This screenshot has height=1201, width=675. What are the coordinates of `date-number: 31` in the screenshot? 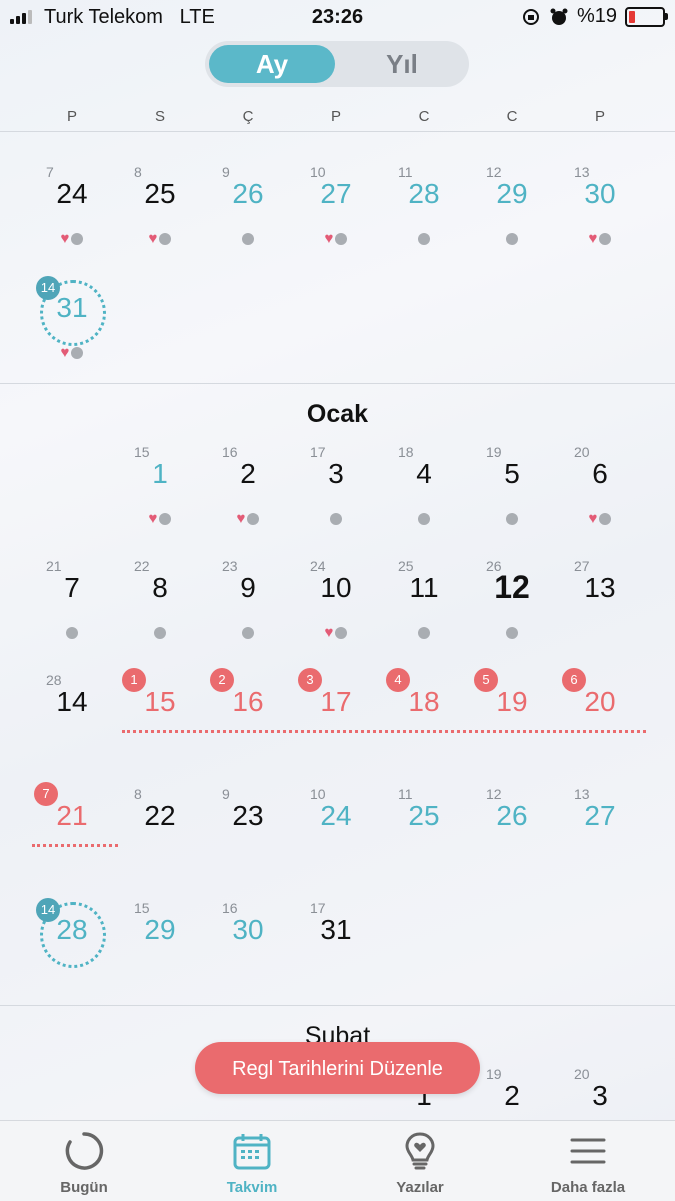 It's located at (336, 929).